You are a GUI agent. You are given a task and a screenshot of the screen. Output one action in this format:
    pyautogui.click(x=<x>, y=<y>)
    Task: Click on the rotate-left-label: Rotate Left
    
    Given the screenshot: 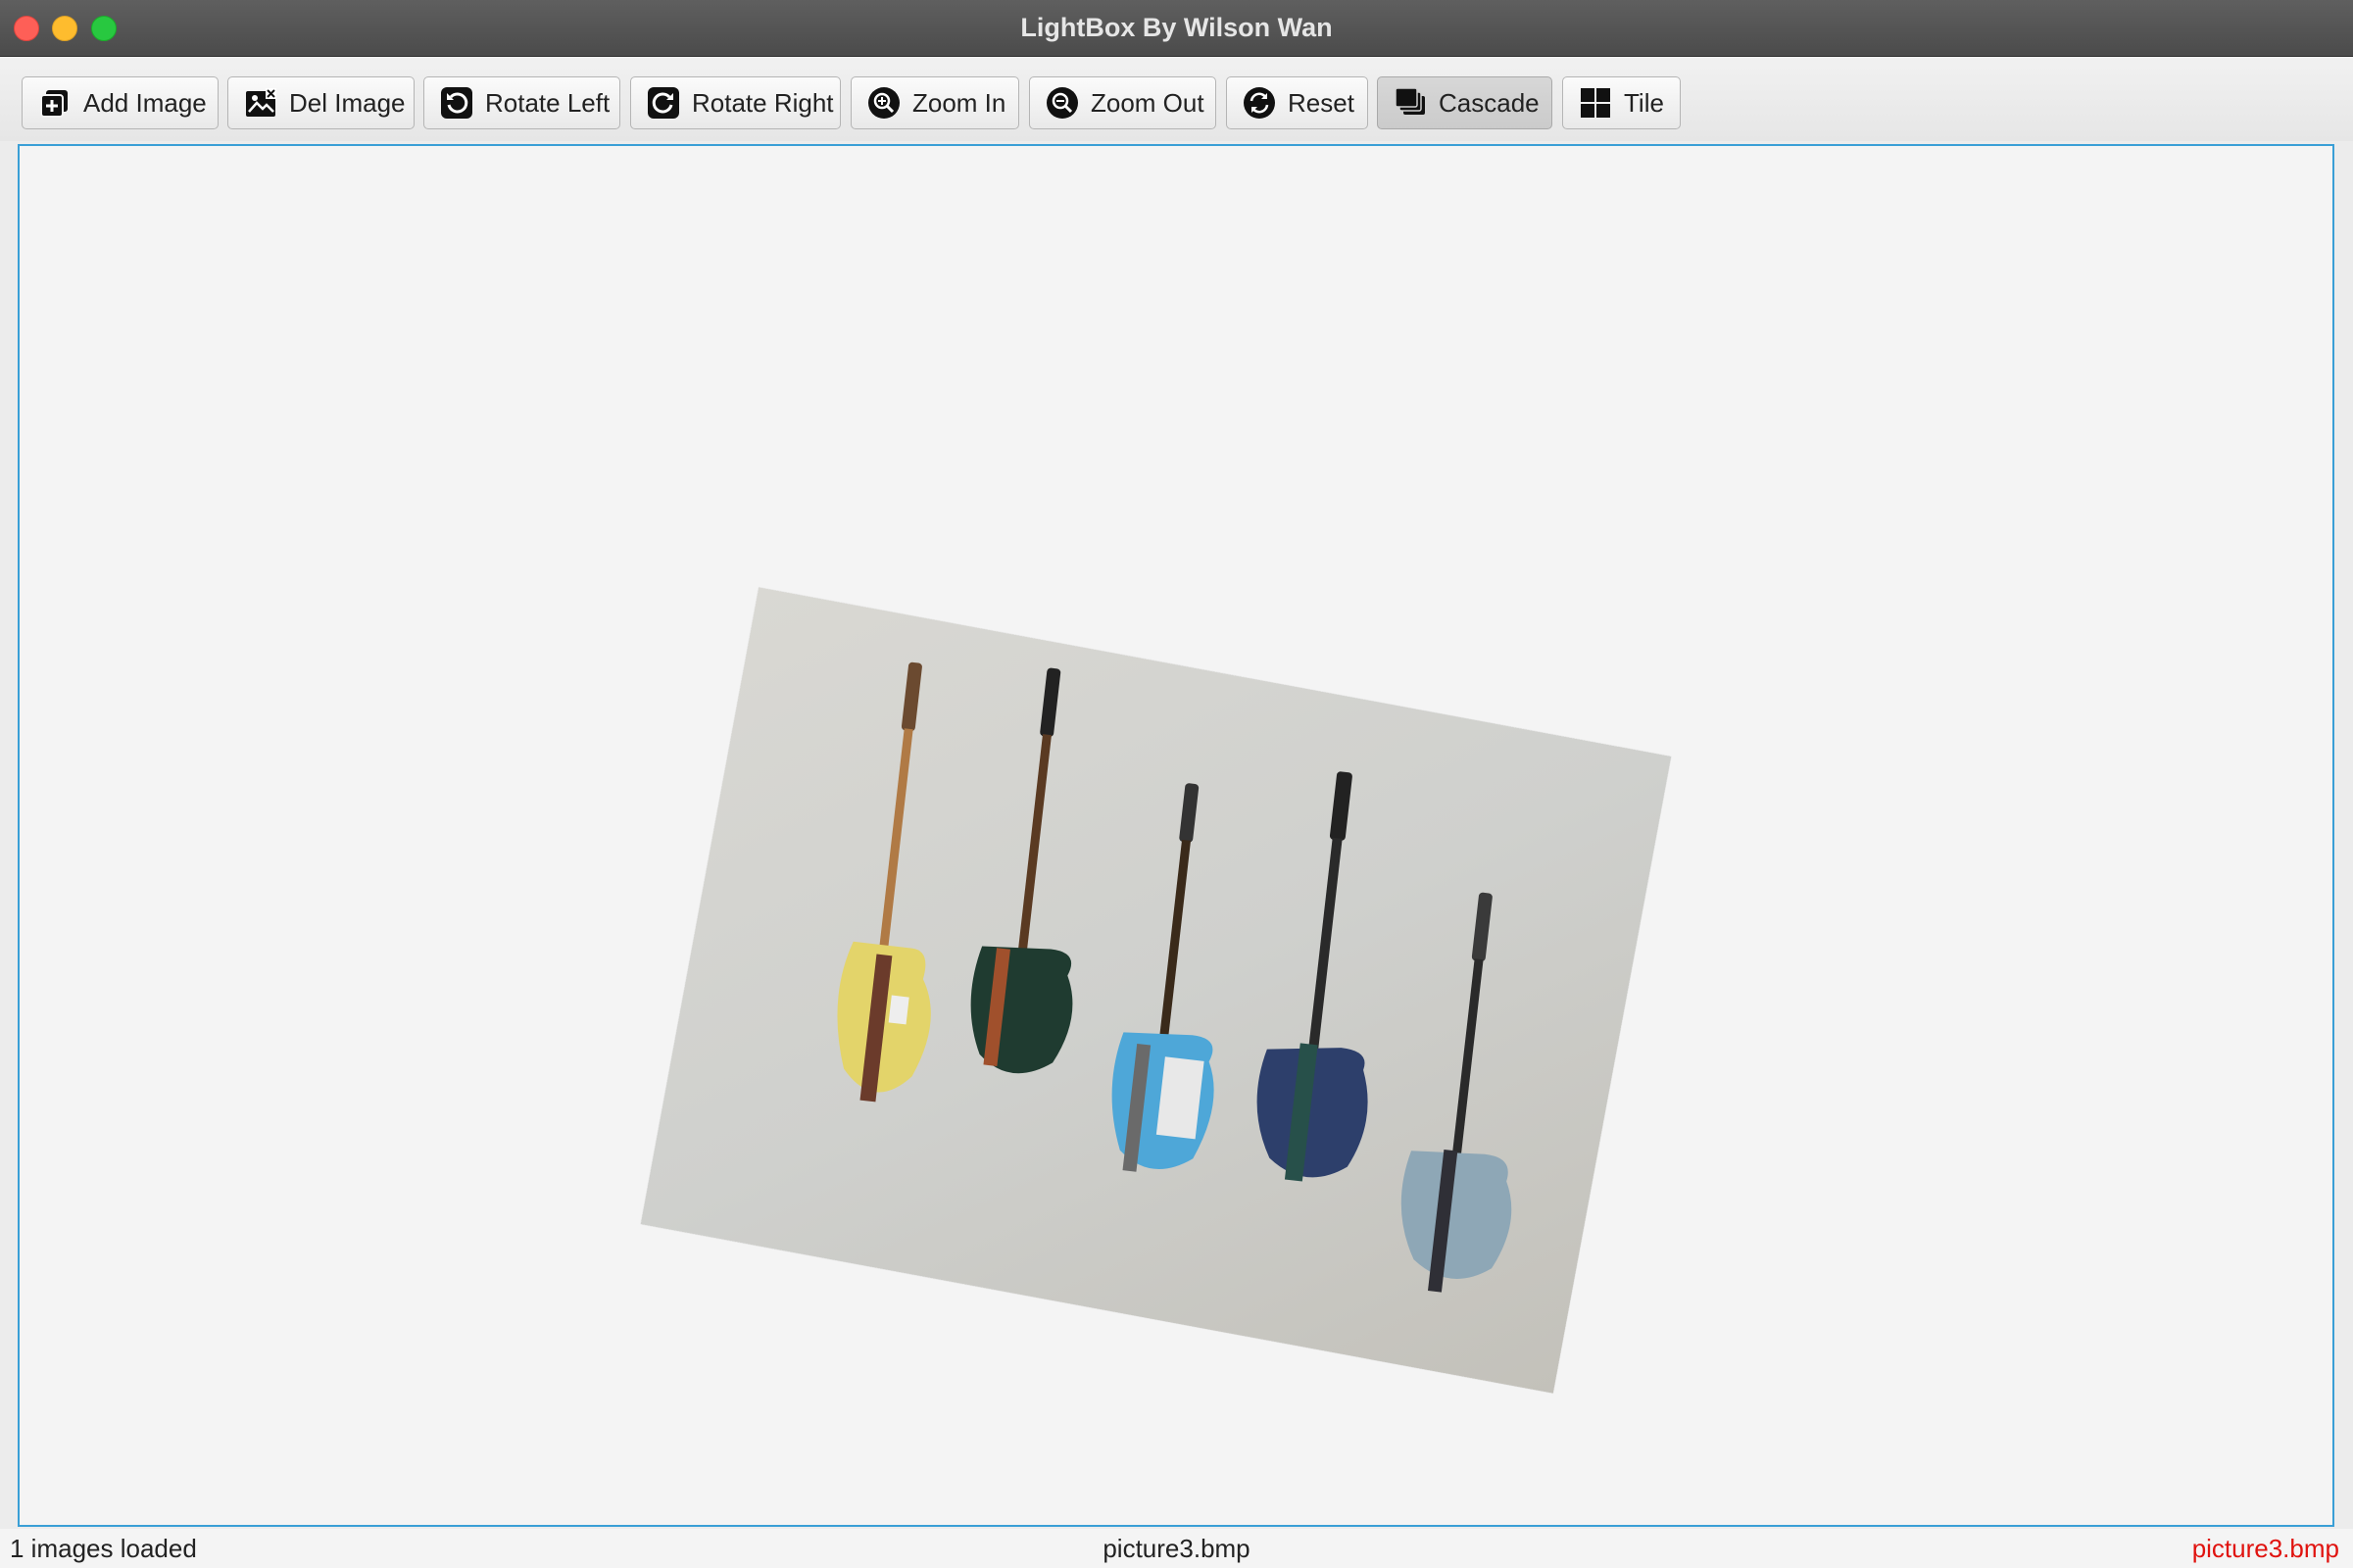 What is the action you would take?
    pyautogui.click(x=548, y=102)
    